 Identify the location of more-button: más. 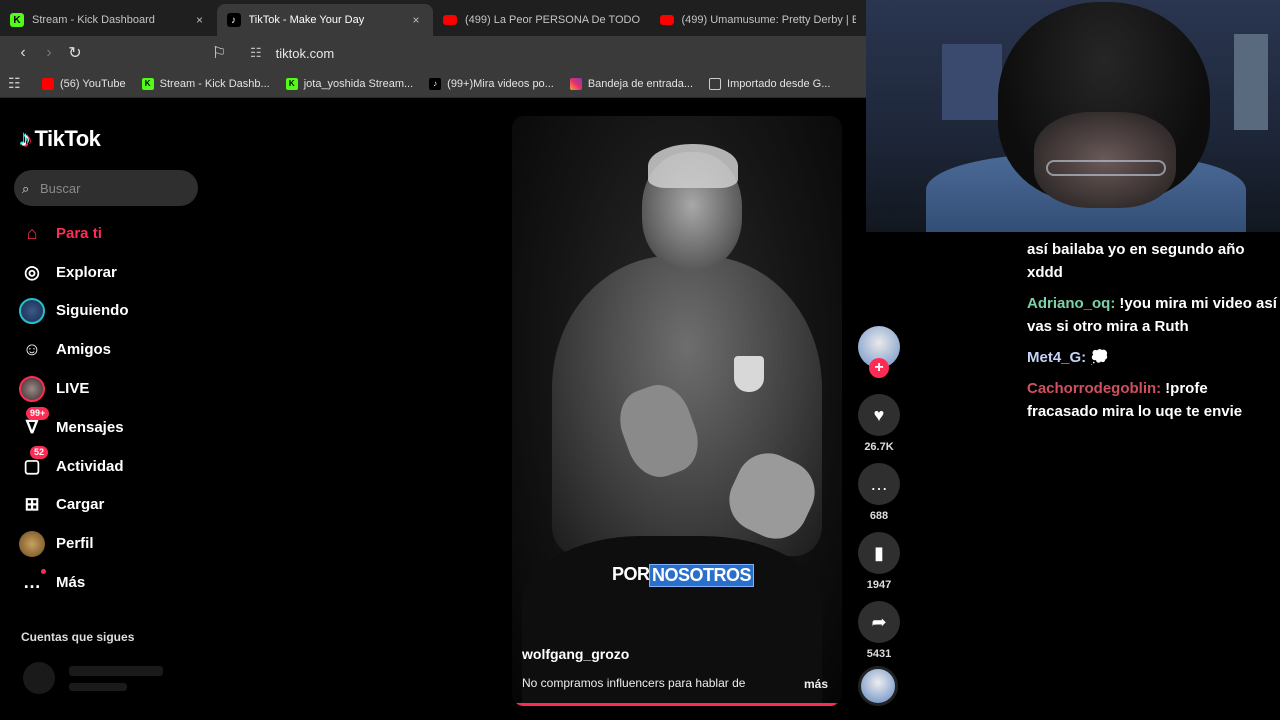
(816, 684).